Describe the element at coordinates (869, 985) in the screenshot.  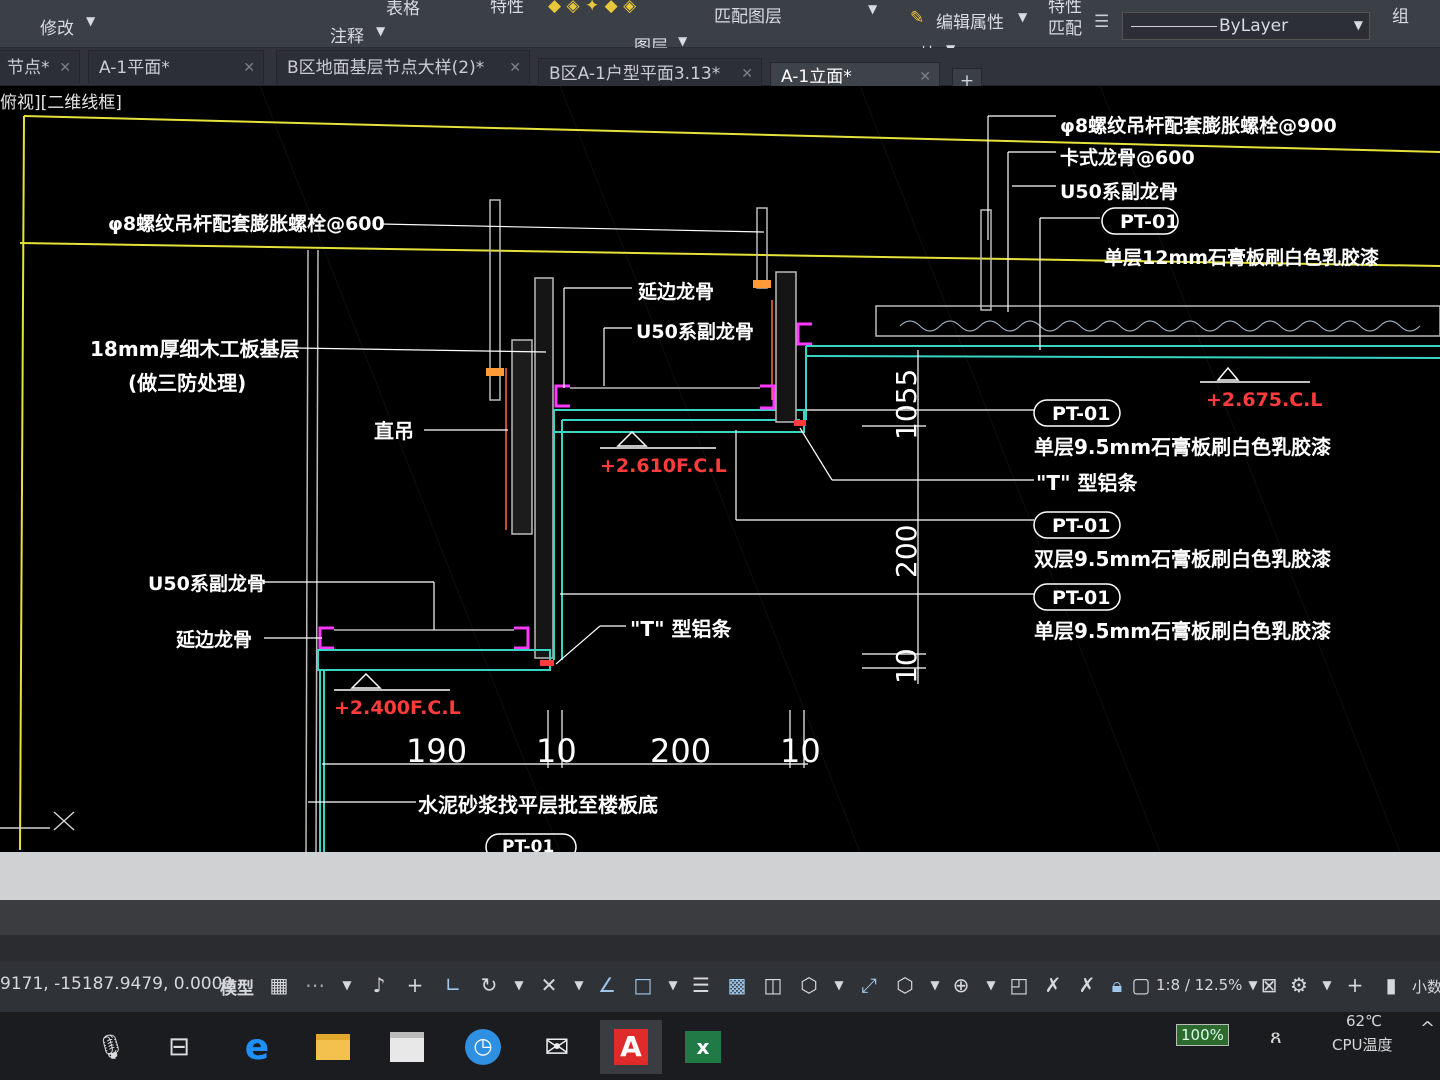
I see `dynamic-input-icon: ⤢` at that location.